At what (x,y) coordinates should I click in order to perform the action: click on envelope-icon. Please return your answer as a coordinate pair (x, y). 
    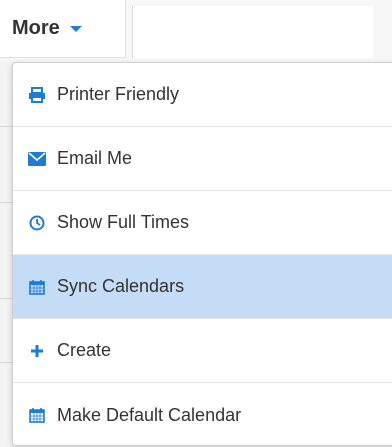
    Looking at the image, I should click on (37, 159).